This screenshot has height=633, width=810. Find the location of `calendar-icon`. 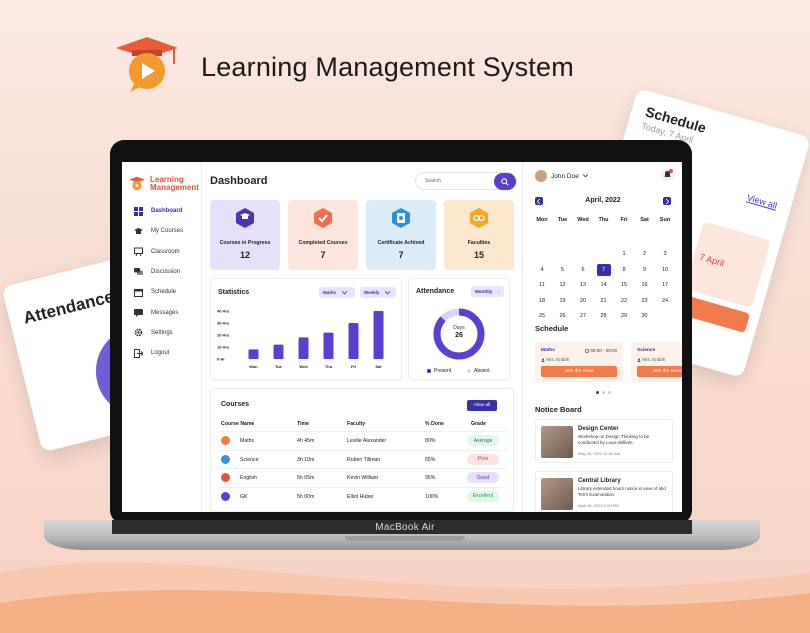

calendar-icon is located at coordinates (138, 292).